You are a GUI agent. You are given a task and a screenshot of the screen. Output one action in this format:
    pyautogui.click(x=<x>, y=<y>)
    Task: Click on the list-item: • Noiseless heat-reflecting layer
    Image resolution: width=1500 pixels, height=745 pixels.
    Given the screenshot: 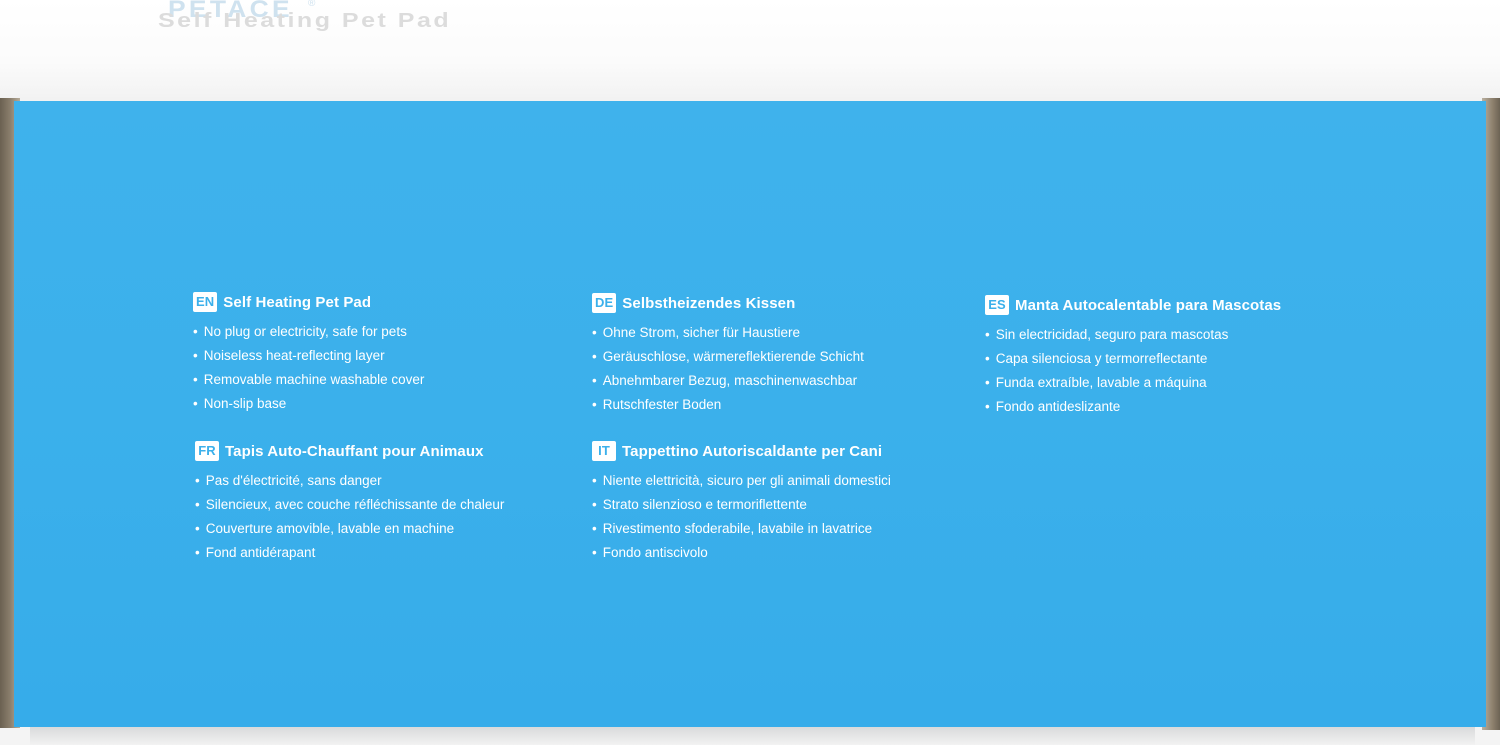 What is the action you would take?
    pyautogui.click(x=308, y=356)
    